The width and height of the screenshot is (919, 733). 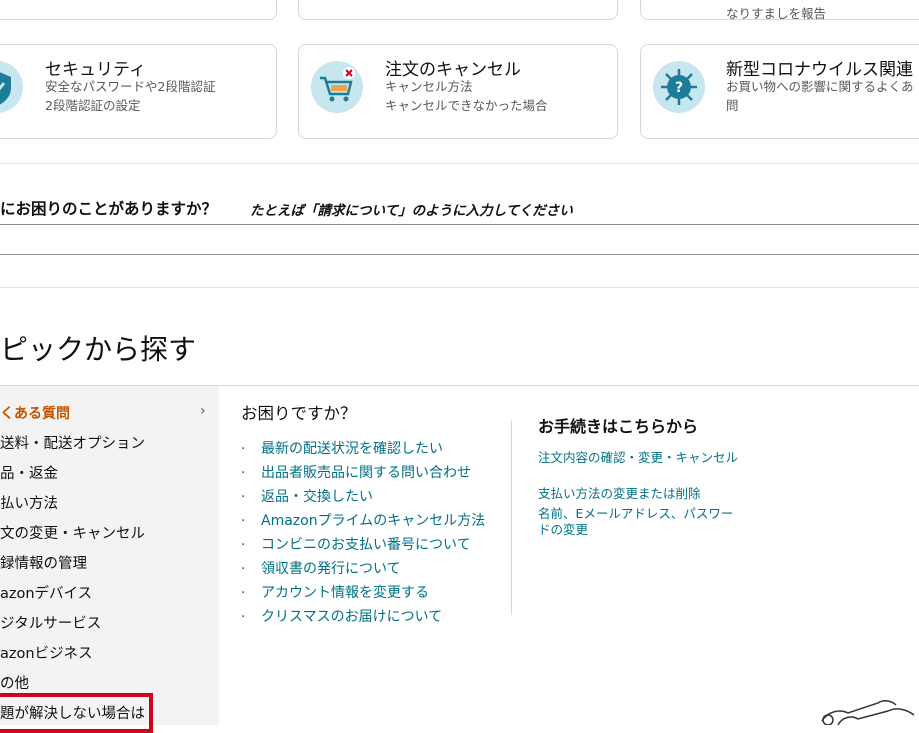 What do you see at coordinates (337, 87) in the screenshot?
I see `cart-cancel-icon` at bounding box center [337, 87].